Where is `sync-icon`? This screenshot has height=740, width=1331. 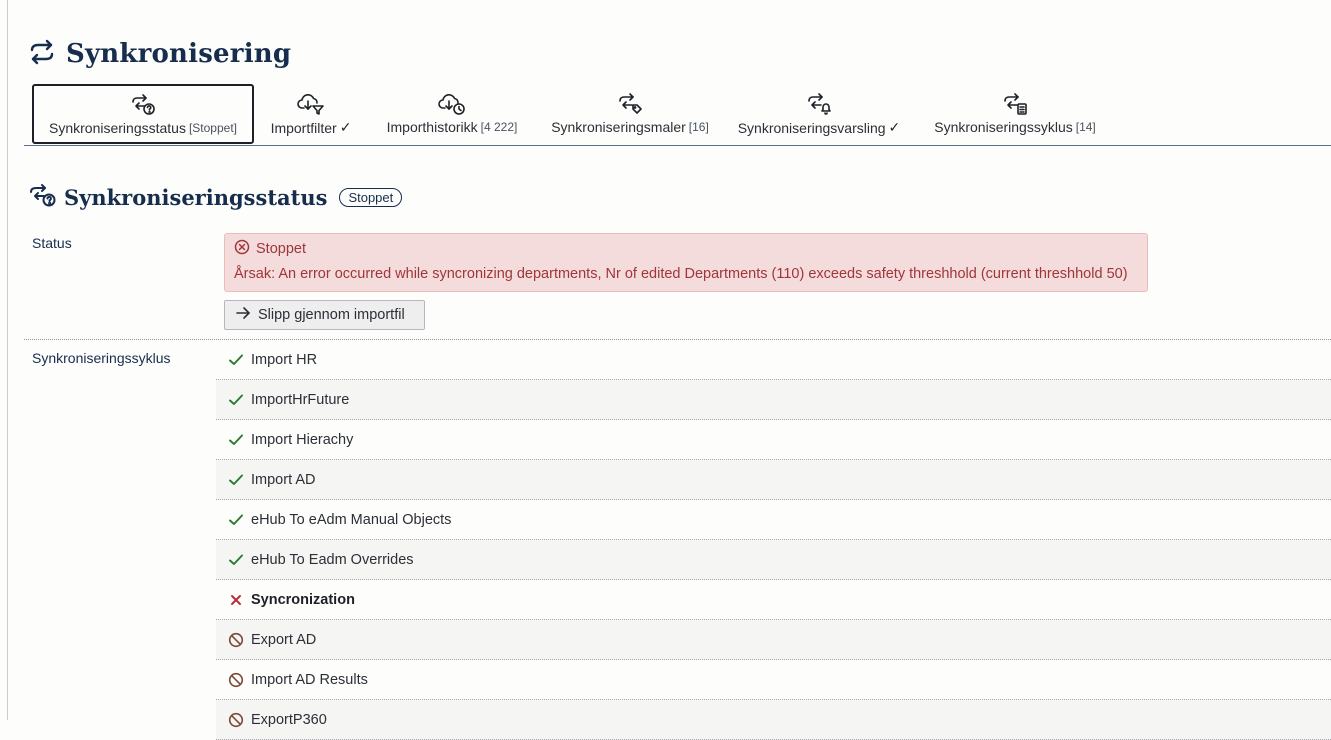
sync-icon is located at coordinates (42, 54).